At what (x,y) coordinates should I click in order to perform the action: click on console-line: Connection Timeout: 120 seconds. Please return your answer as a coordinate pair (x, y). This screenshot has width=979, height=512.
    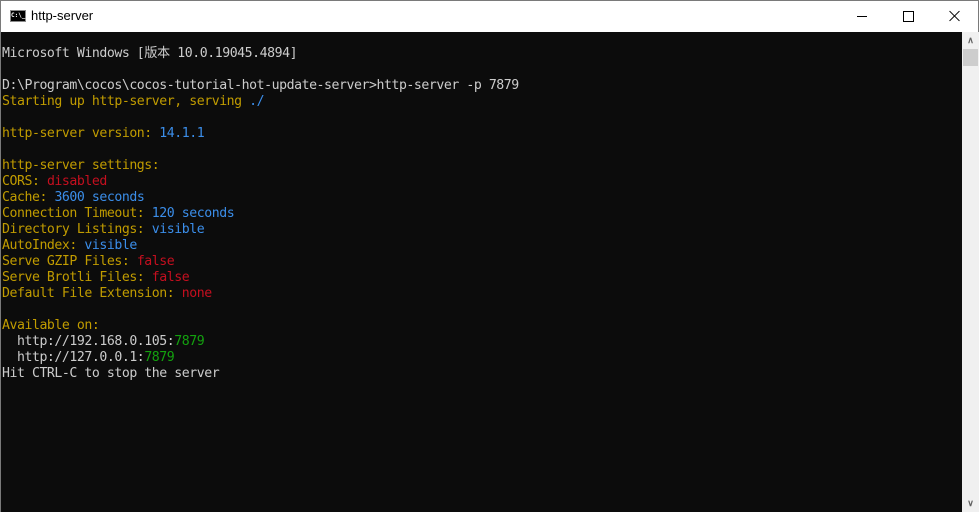
    Looking at the image, I should click on (260, 214).